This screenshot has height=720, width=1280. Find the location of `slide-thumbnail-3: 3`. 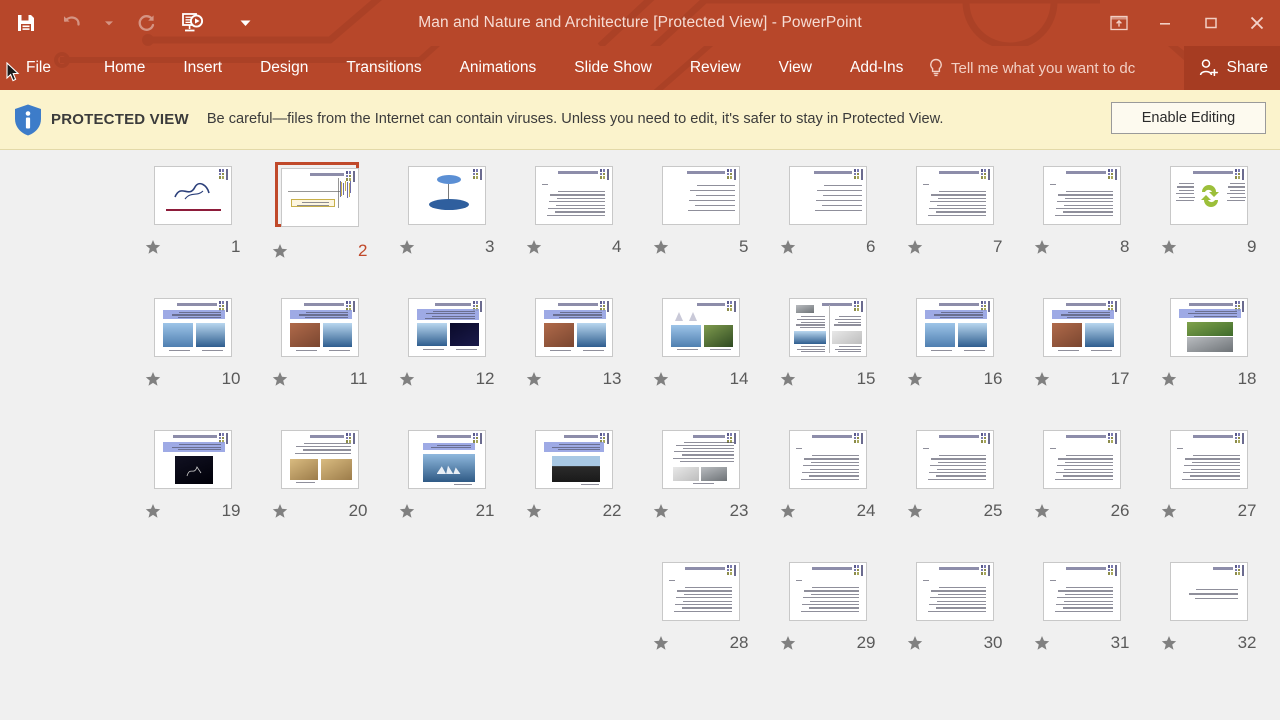

slide-thumbnail-3: 3 is located at coordinates (446, 217).